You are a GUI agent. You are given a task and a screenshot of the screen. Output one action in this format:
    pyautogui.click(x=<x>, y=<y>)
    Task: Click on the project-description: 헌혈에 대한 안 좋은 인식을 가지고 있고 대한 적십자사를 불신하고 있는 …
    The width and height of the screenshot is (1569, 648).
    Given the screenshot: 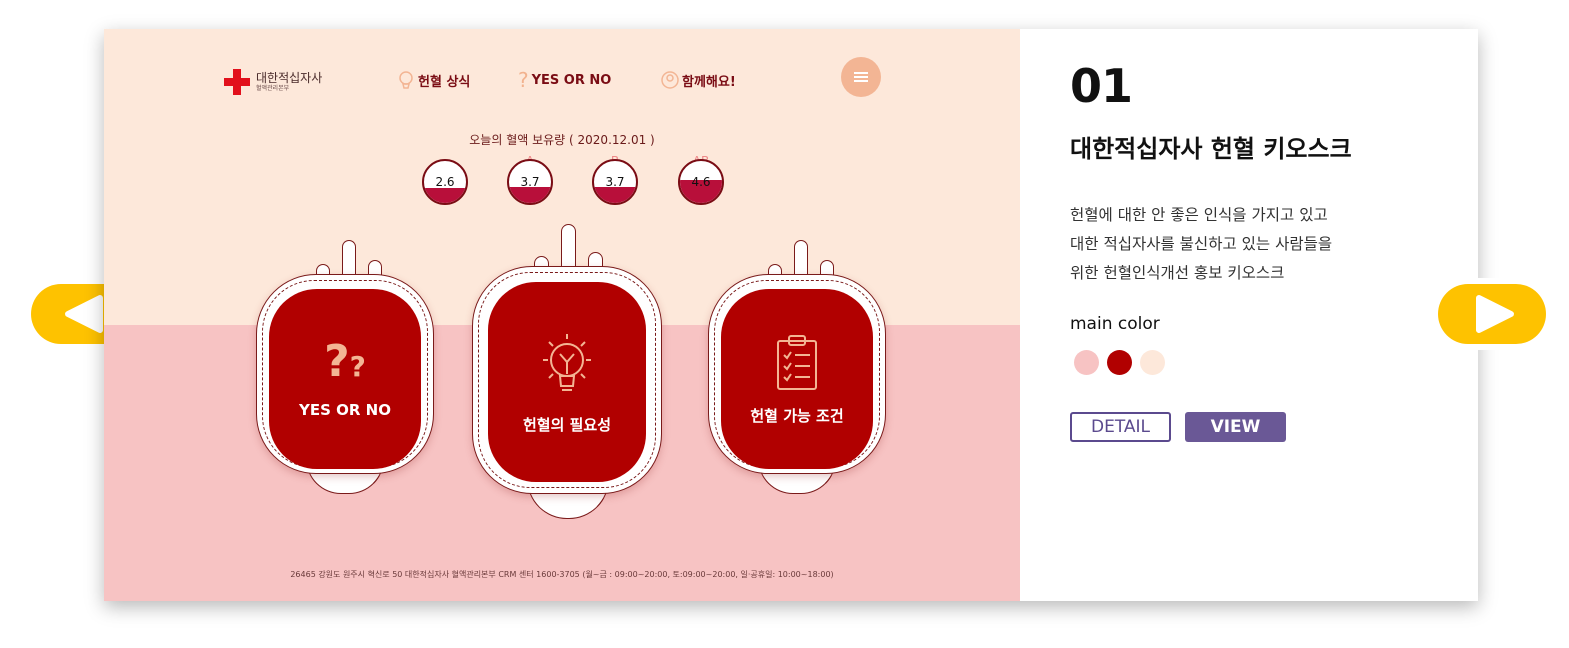 What is the action you would take?
    pyautogui.click(x=1250, y=244)
    